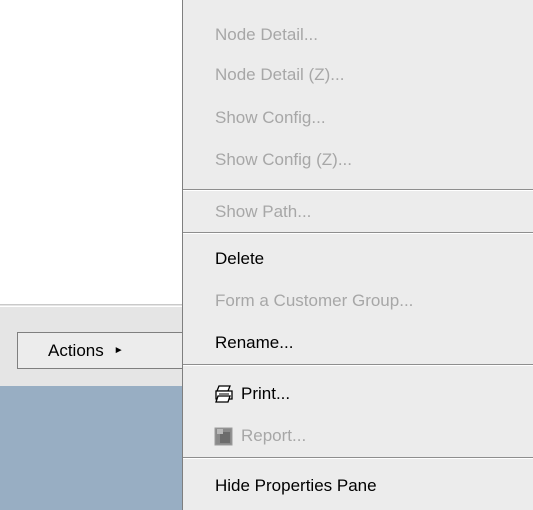 The height and width of the screenshot is (510, 533). What do you see at coordinates (91, 448) in the screenshot?
I see `properties-panel-area` at bounding box center [91, 448].